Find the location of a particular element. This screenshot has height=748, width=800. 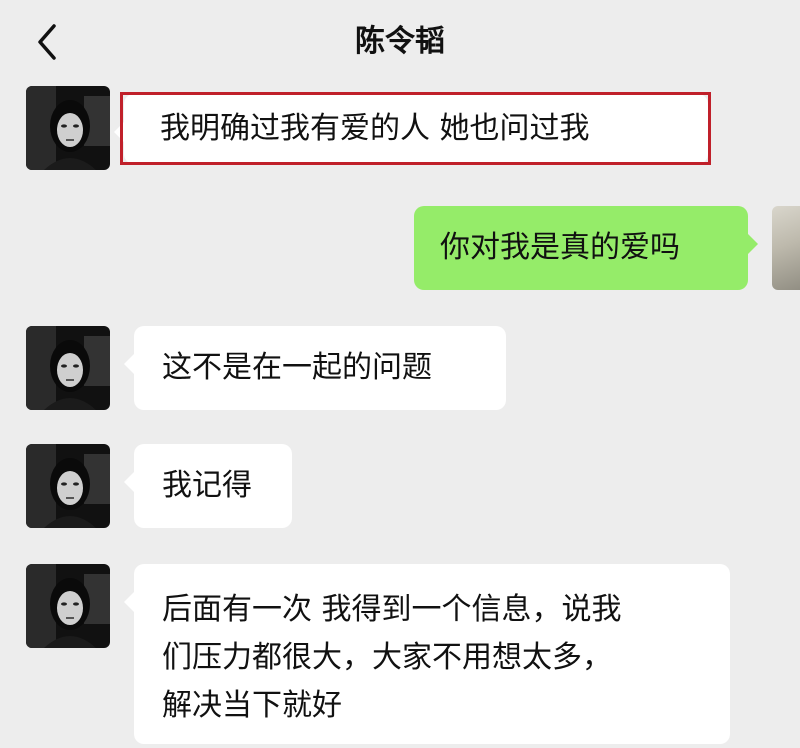

chat-header: 陈令韬 is located at coordinates (400, 42).